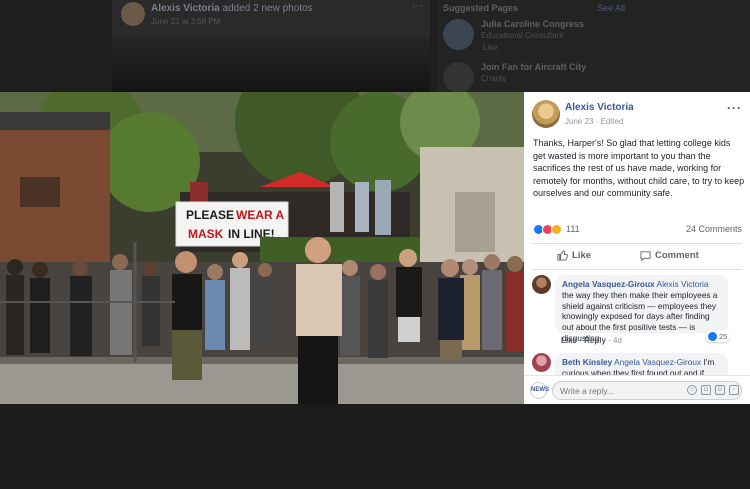 The width and height of the screenshot is (750, 489). I want to click on comment-count: 24 Comments, so click(714, 229).